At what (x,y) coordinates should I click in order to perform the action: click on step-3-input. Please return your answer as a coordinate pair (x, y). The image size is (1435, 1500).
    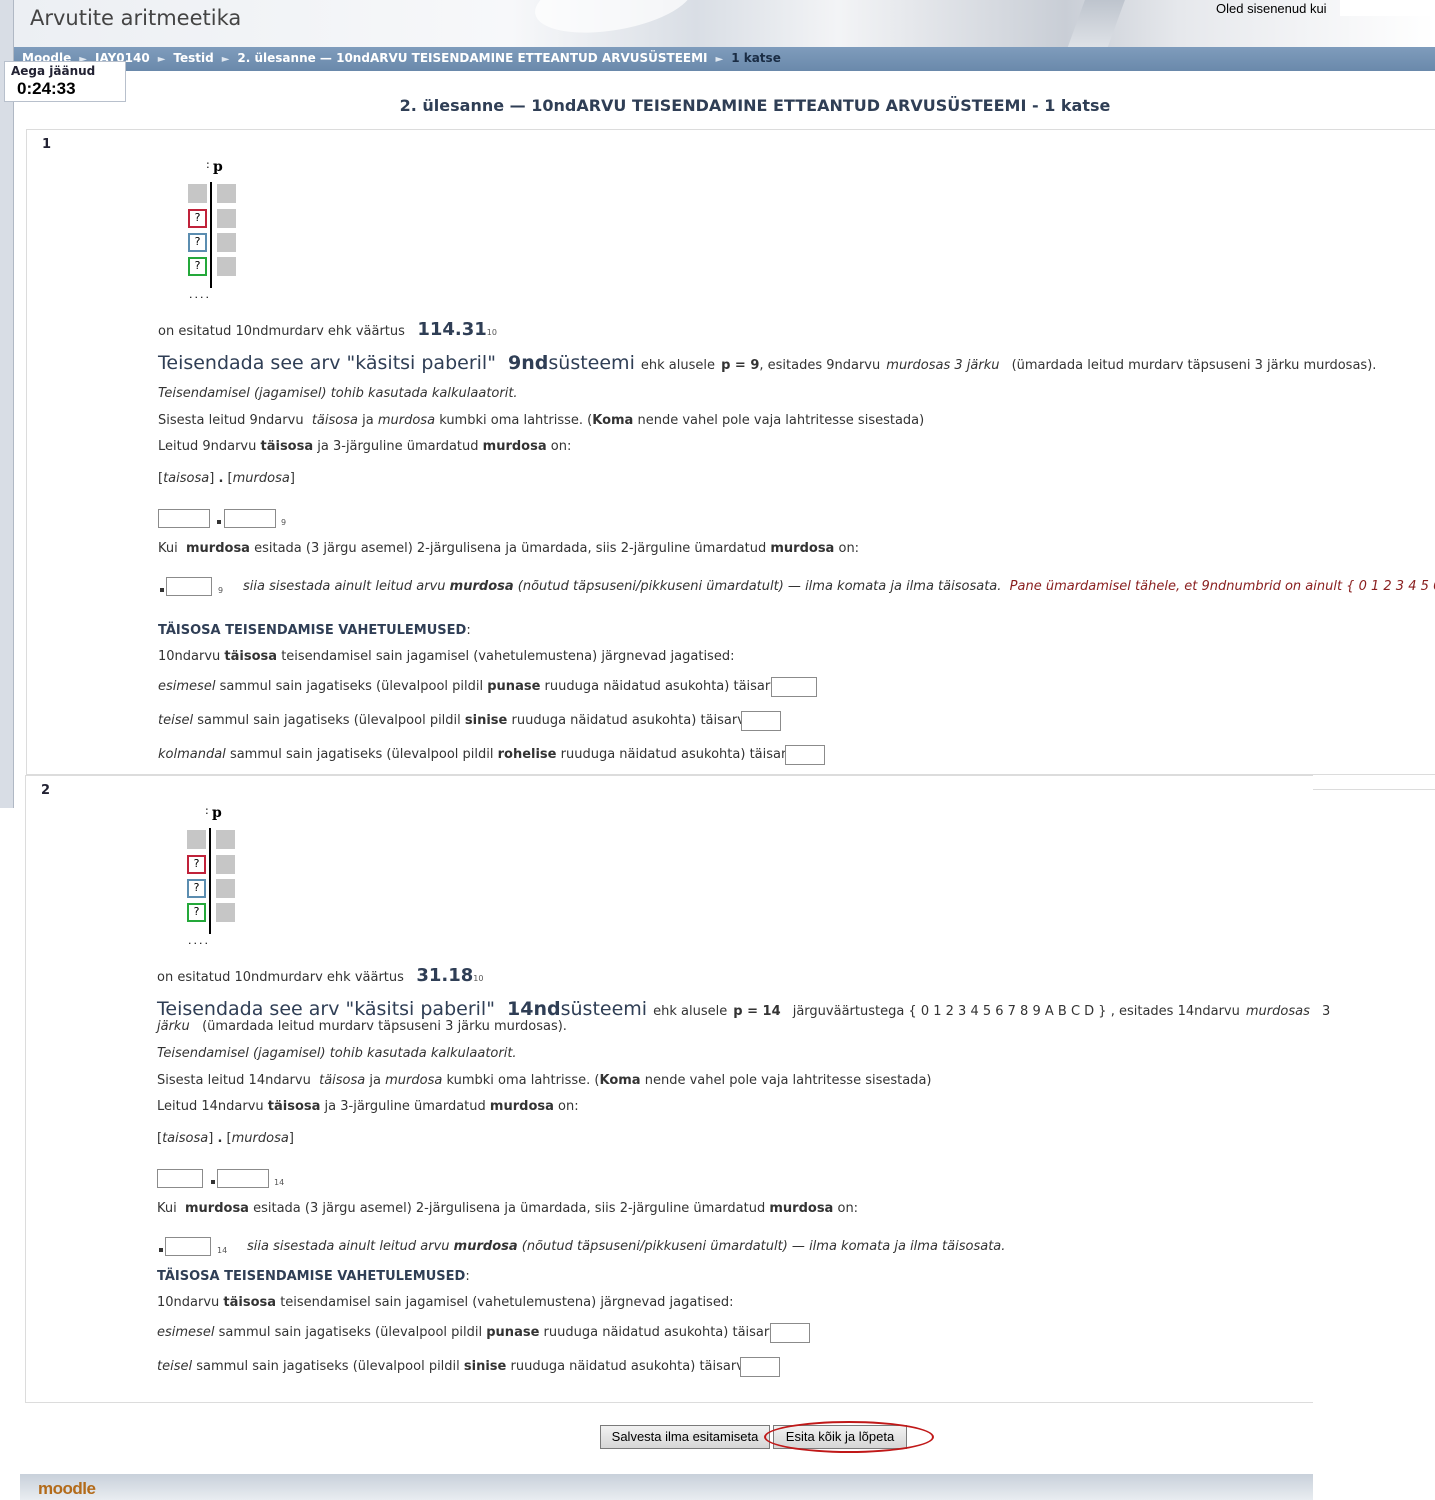
    Looking at the image, I should click on (805, 755).